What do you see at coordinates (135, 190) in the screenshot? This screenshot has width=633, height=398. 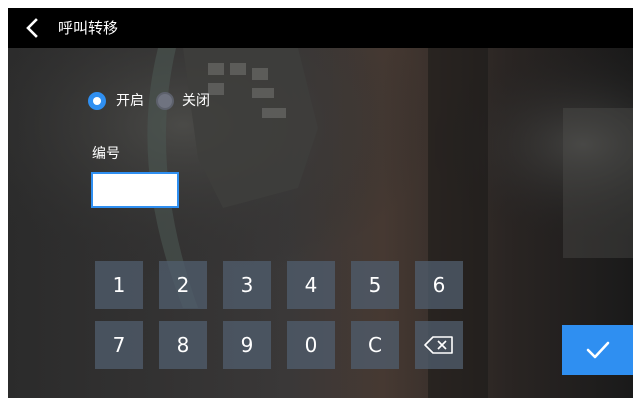 I see `number-input` at bounding box center [135, 190].